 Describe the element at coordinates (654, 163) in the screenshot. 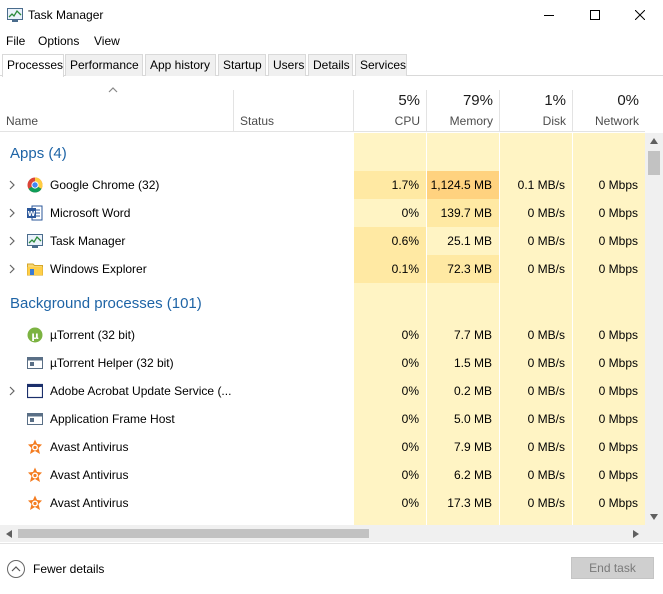

I see `vertical-scroll-thumb` at that location.